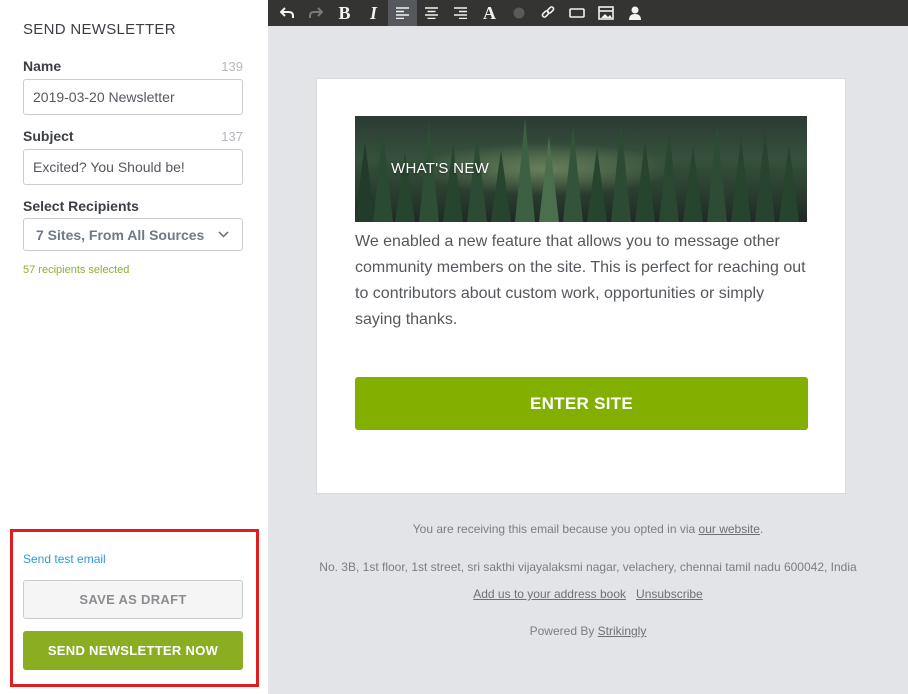  What do you see at coordinates (622, 631) in the screenshot?
I see `strikingly-link: Strikingly` at bounding box center [622, 631].